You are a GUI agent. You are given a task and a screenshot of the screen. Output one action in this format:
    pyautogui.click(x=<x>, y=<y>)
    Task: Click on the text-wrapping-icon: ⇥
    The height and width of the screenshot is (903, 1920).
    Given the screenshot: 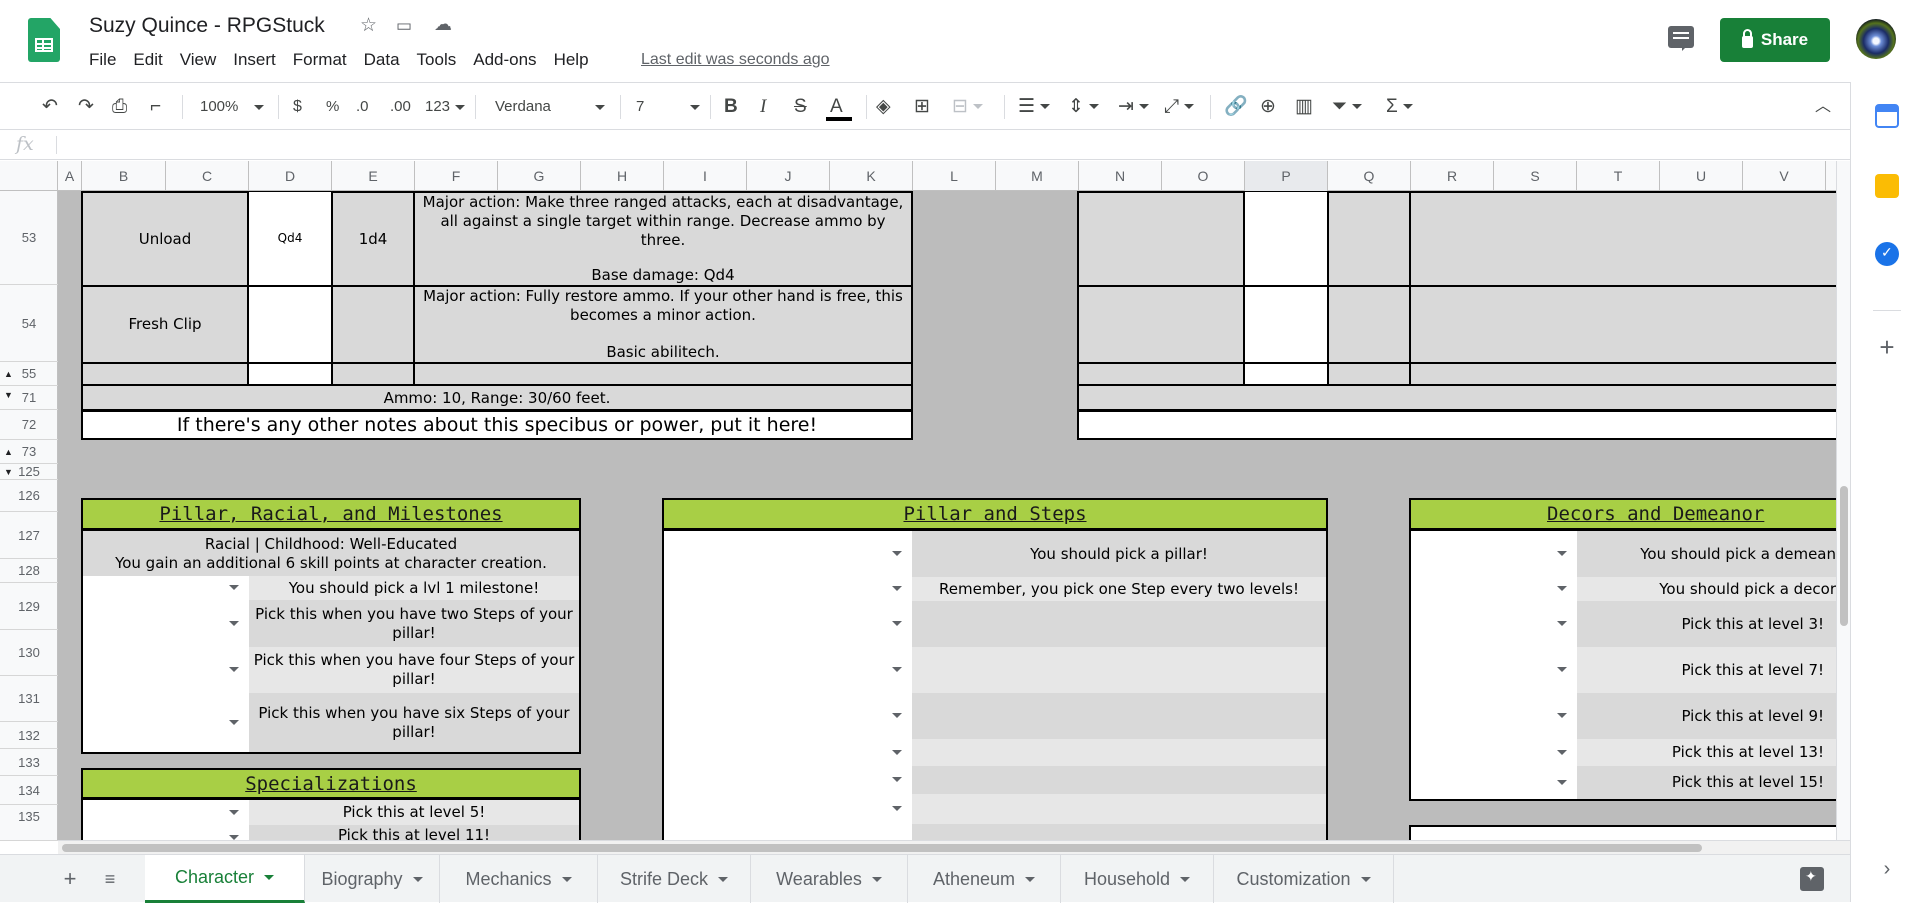 What is the action you would take?
    pyautogui.click(x=1133, y=107)
    